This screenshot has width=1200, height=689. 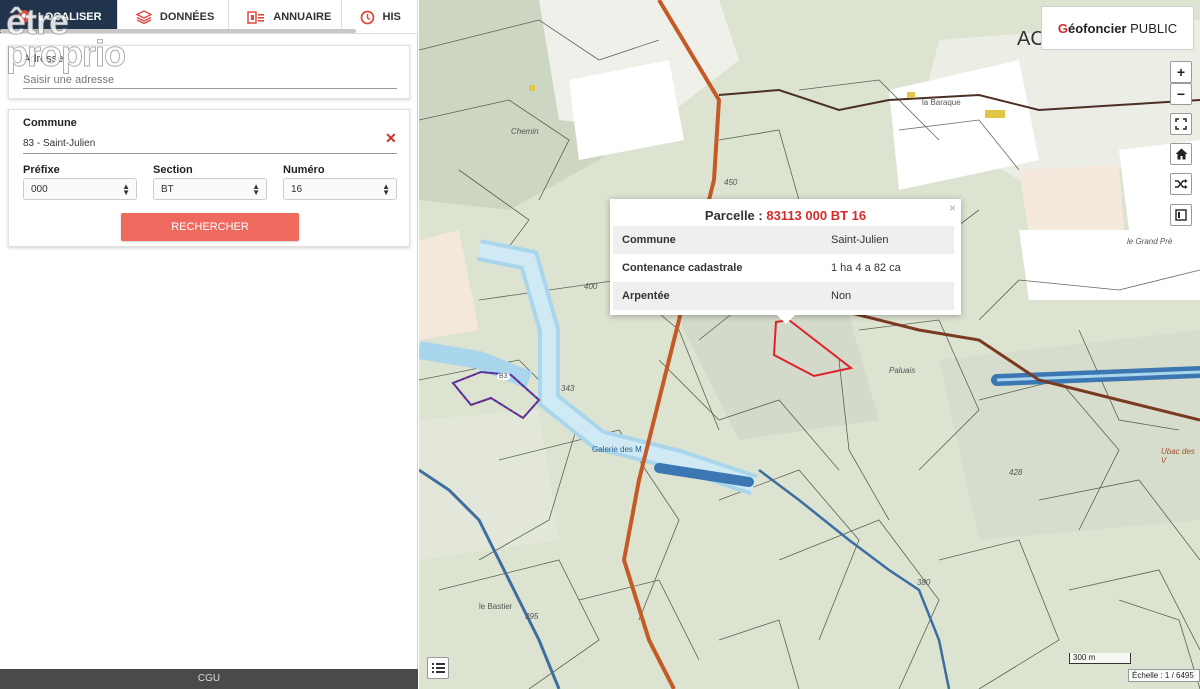 I want to click on map-label-road-number: B3, so click(x=503, y=376).